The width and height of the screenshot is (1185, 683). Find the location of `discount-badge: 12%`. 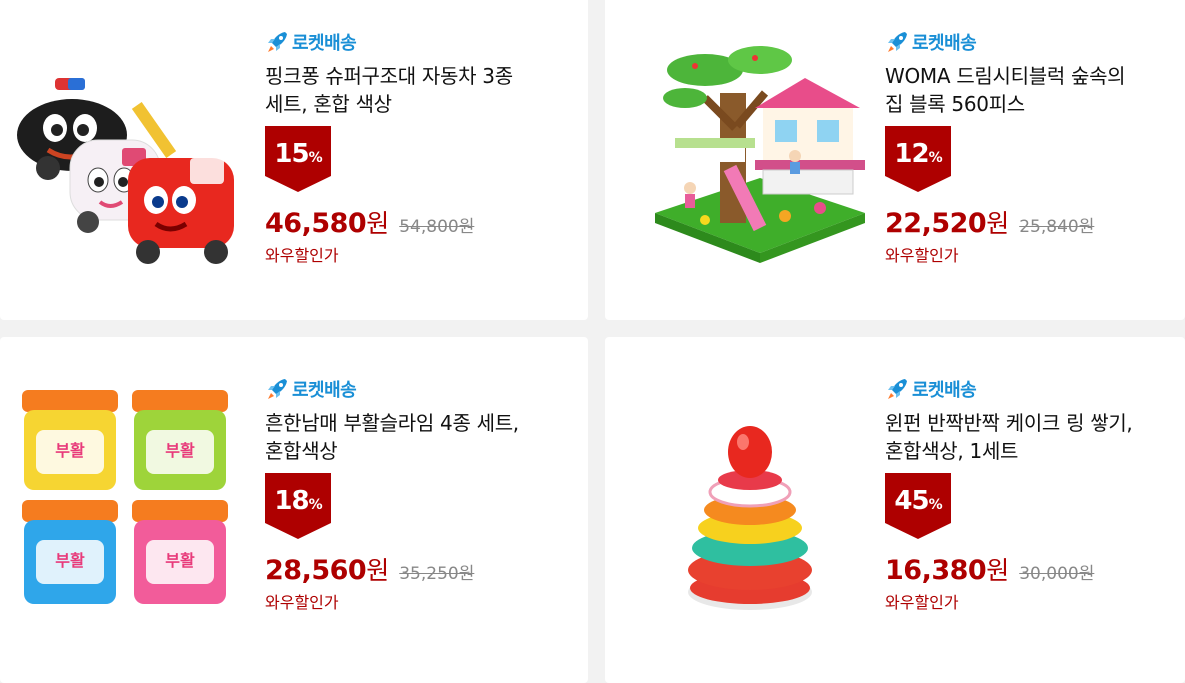

discount-badge: 12% is located at coordinates (918, 159).